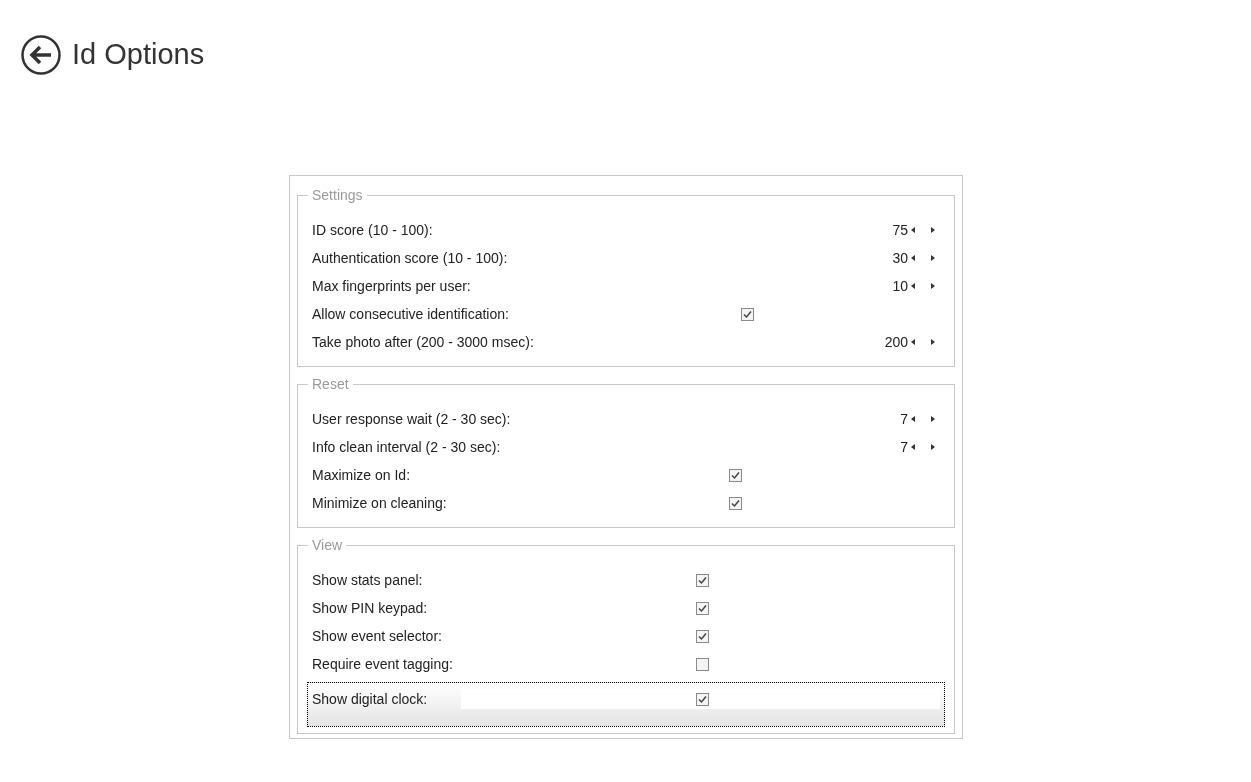  What do you see at coordinates (330, 384) in the screenshot?
I see `group-legend: Reset` at bounding box center [330, 384].